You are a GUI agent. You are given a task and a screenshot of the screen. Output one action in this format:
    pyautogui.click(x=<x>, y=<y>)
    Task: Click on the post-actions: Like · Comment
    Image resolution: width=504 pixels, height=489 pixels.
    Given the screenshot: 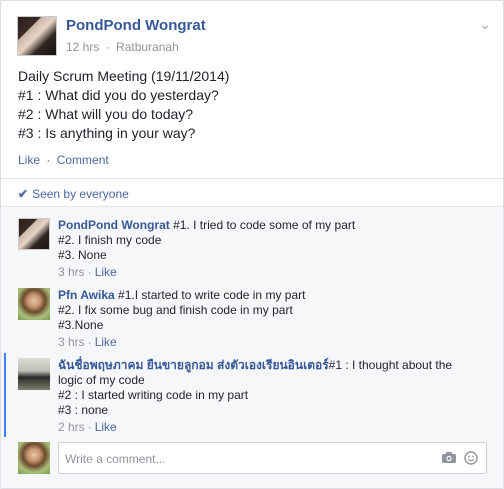 What is the action you would take?
    pyautogui.click(x=63, y=160)
    